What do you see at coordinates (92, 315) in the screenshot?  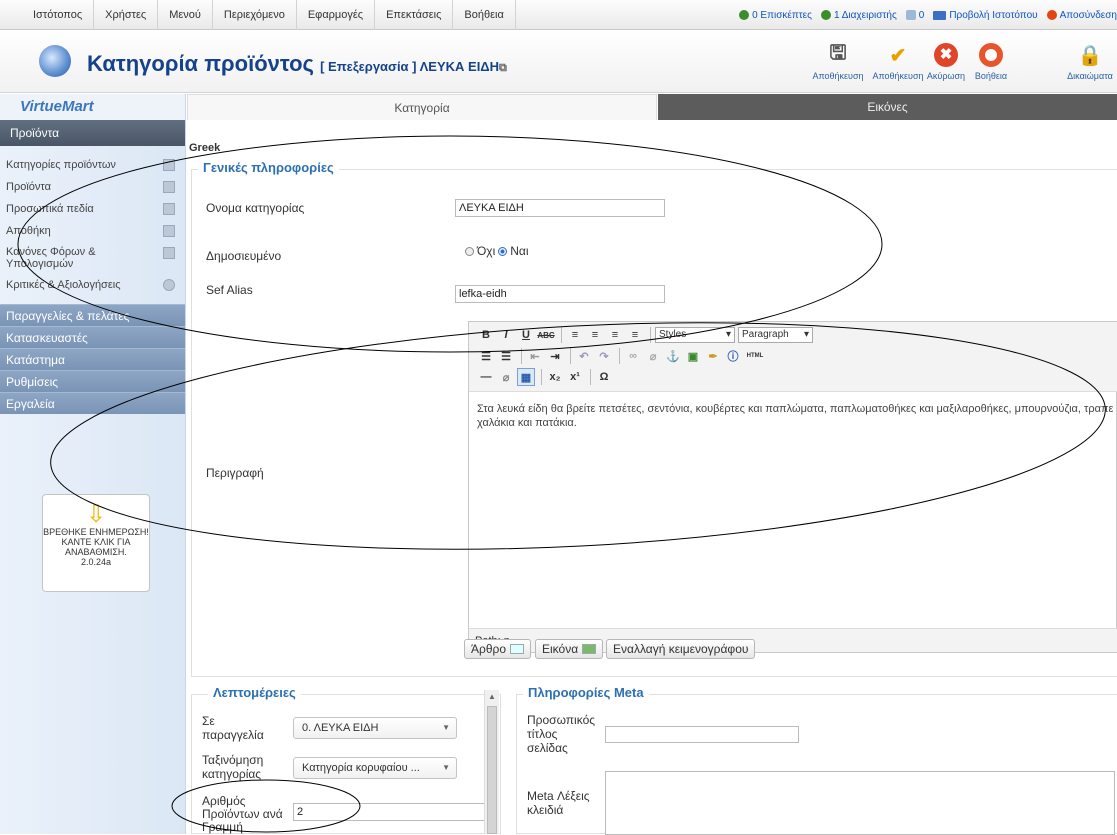 I see `sidebar-group-orders: Παραγγελίες & πελάτες` at bounding box center [92, 315].